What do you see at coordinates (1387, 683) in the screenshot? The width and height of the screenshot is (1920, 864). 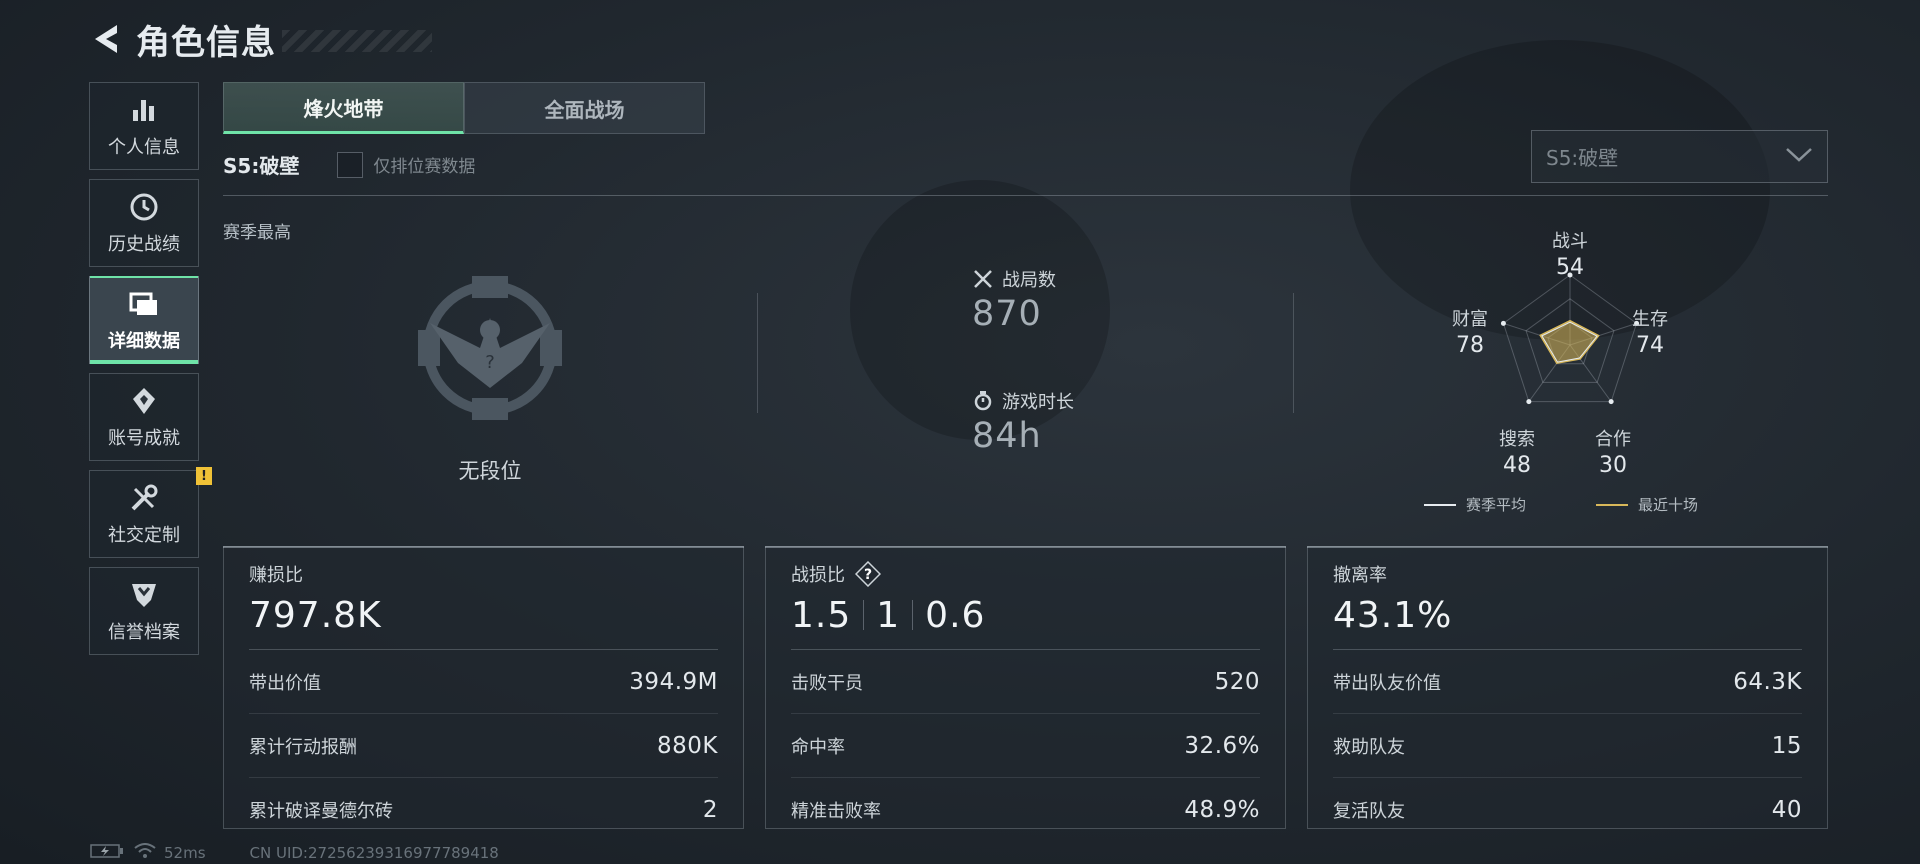 I see `row-label: 带出队友价值` at bounding box center [1387, 683].